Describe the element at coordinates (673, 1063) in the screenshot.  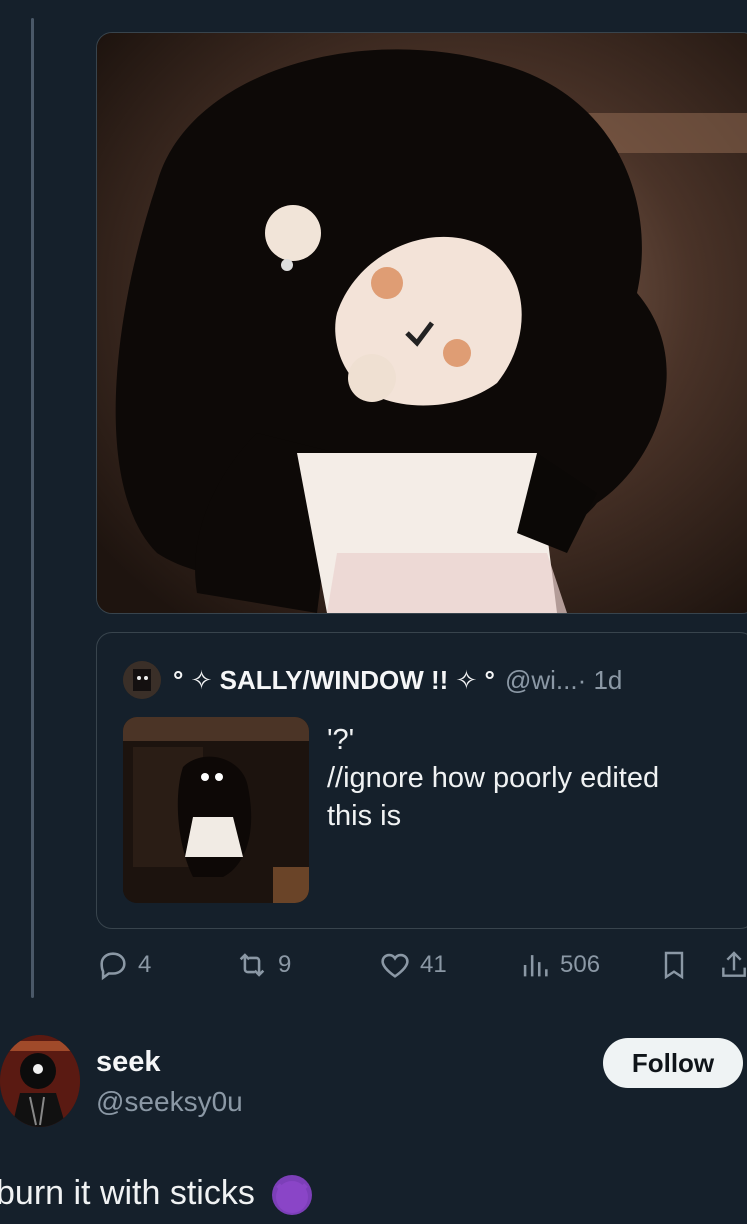
I see `follow-button: Follow` at that location.